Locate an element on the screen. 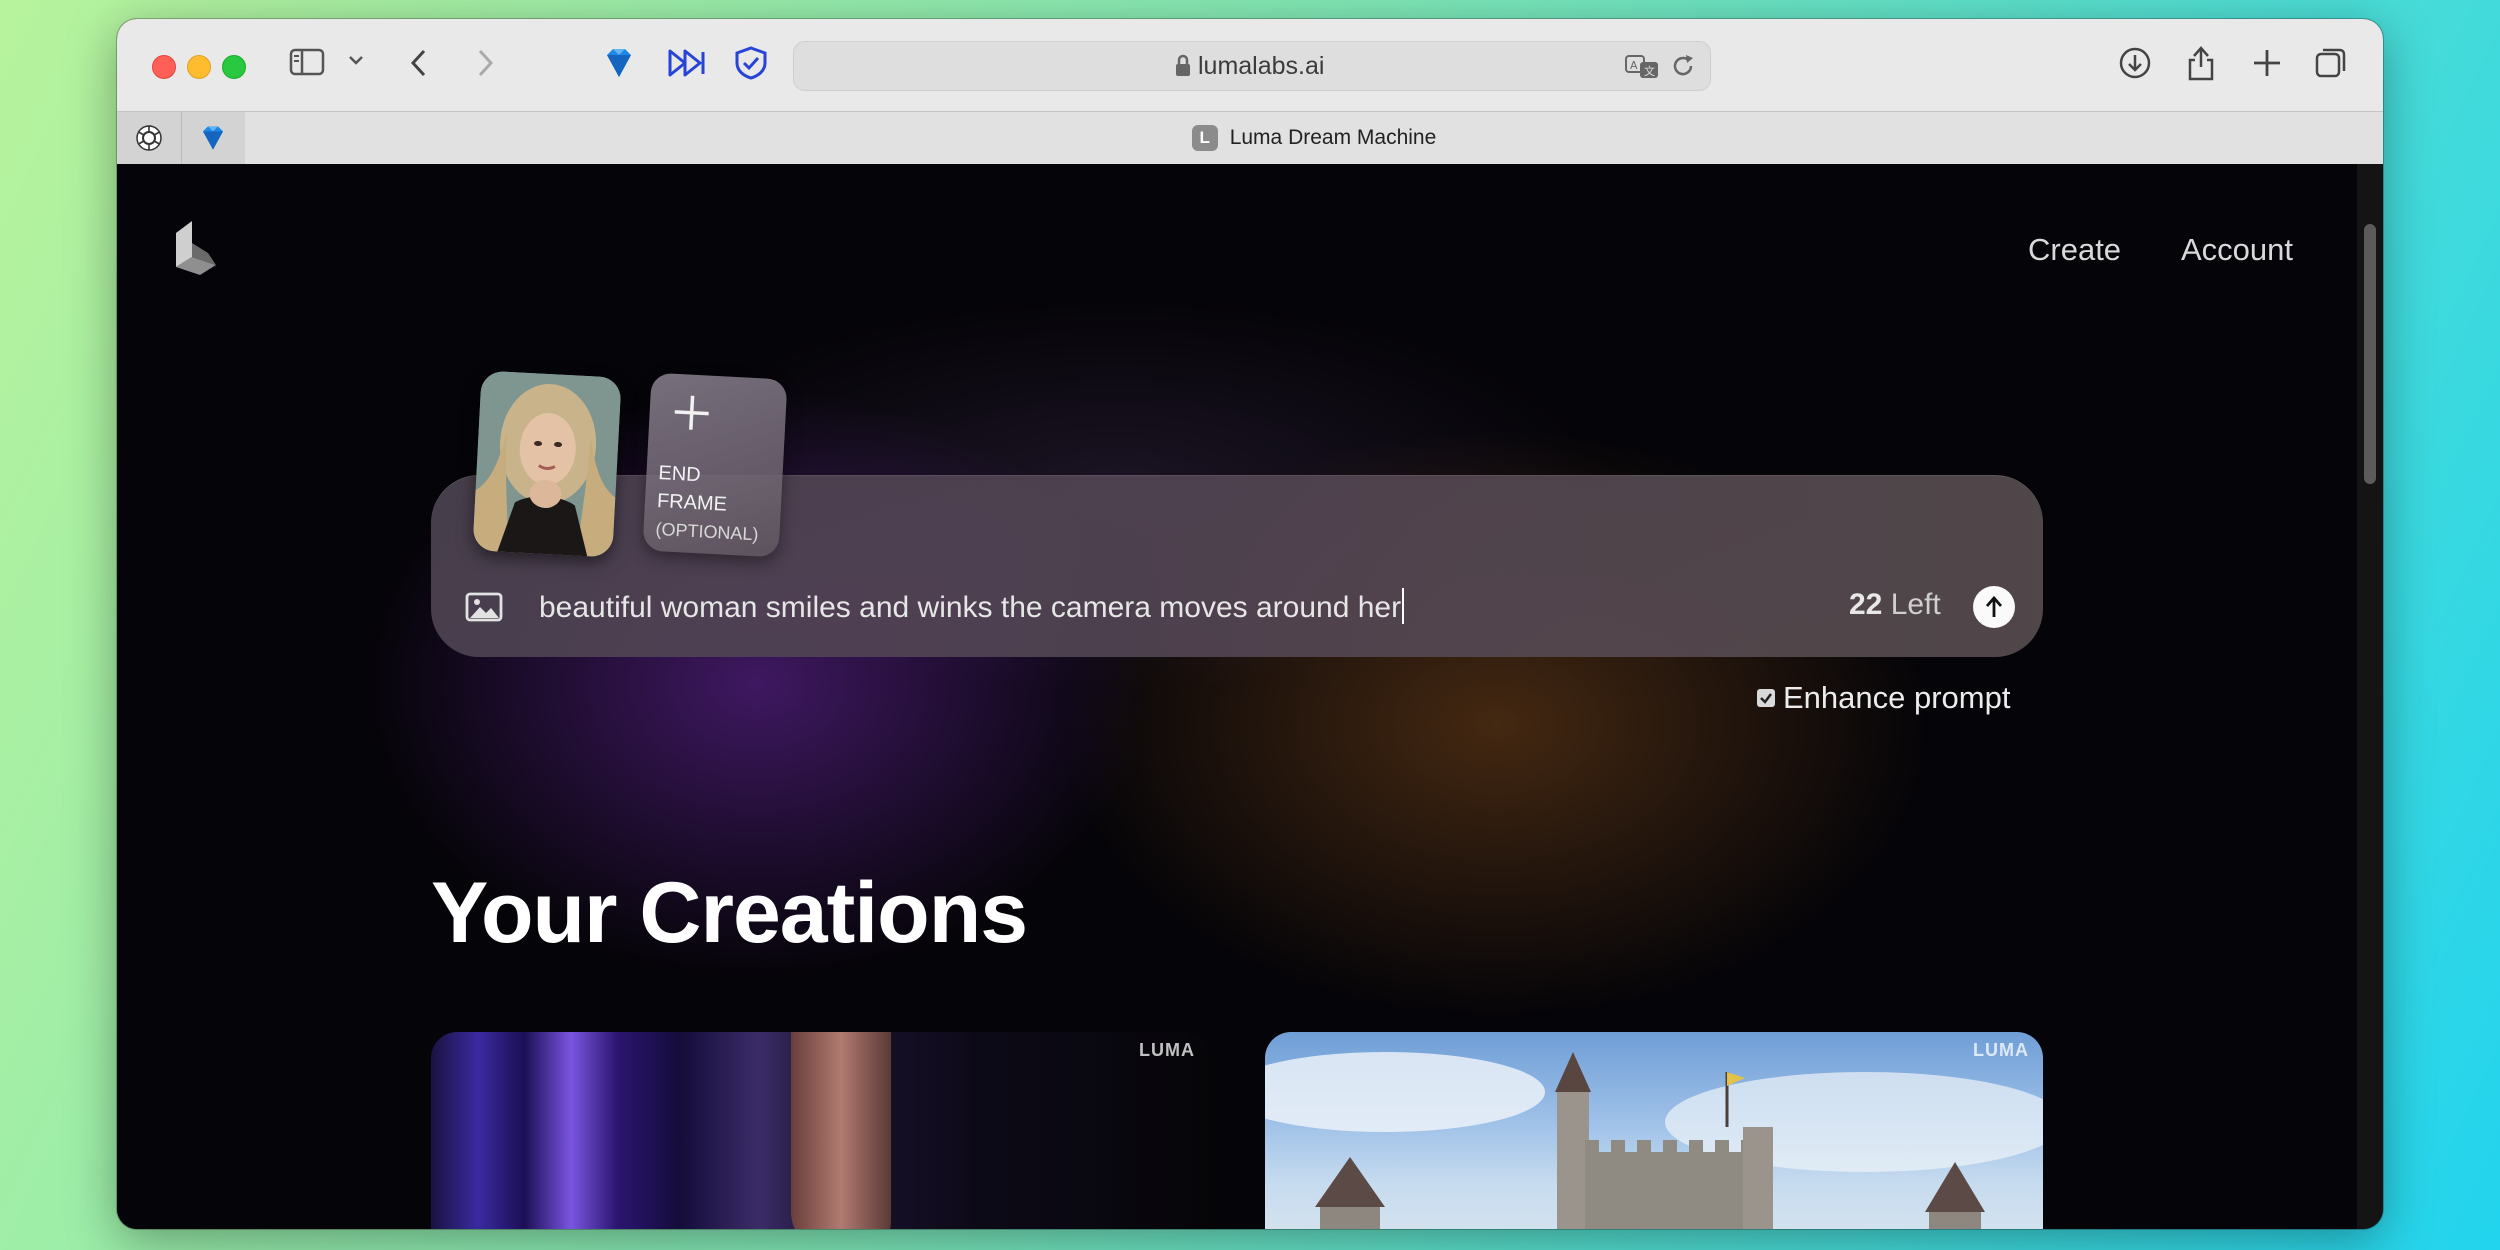 Image resolution: width=2500 pixels, height=1250 pixels. luma-logo-icon is located at coordinates (196, 249).